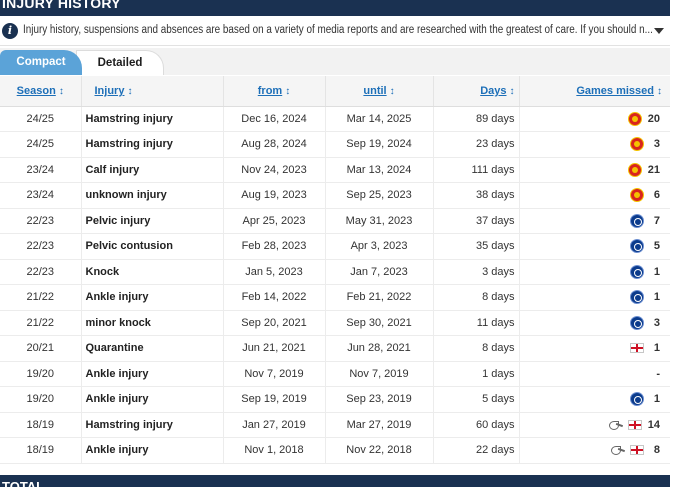  I want to click on season-cell: 18/19, so click(41, 450).